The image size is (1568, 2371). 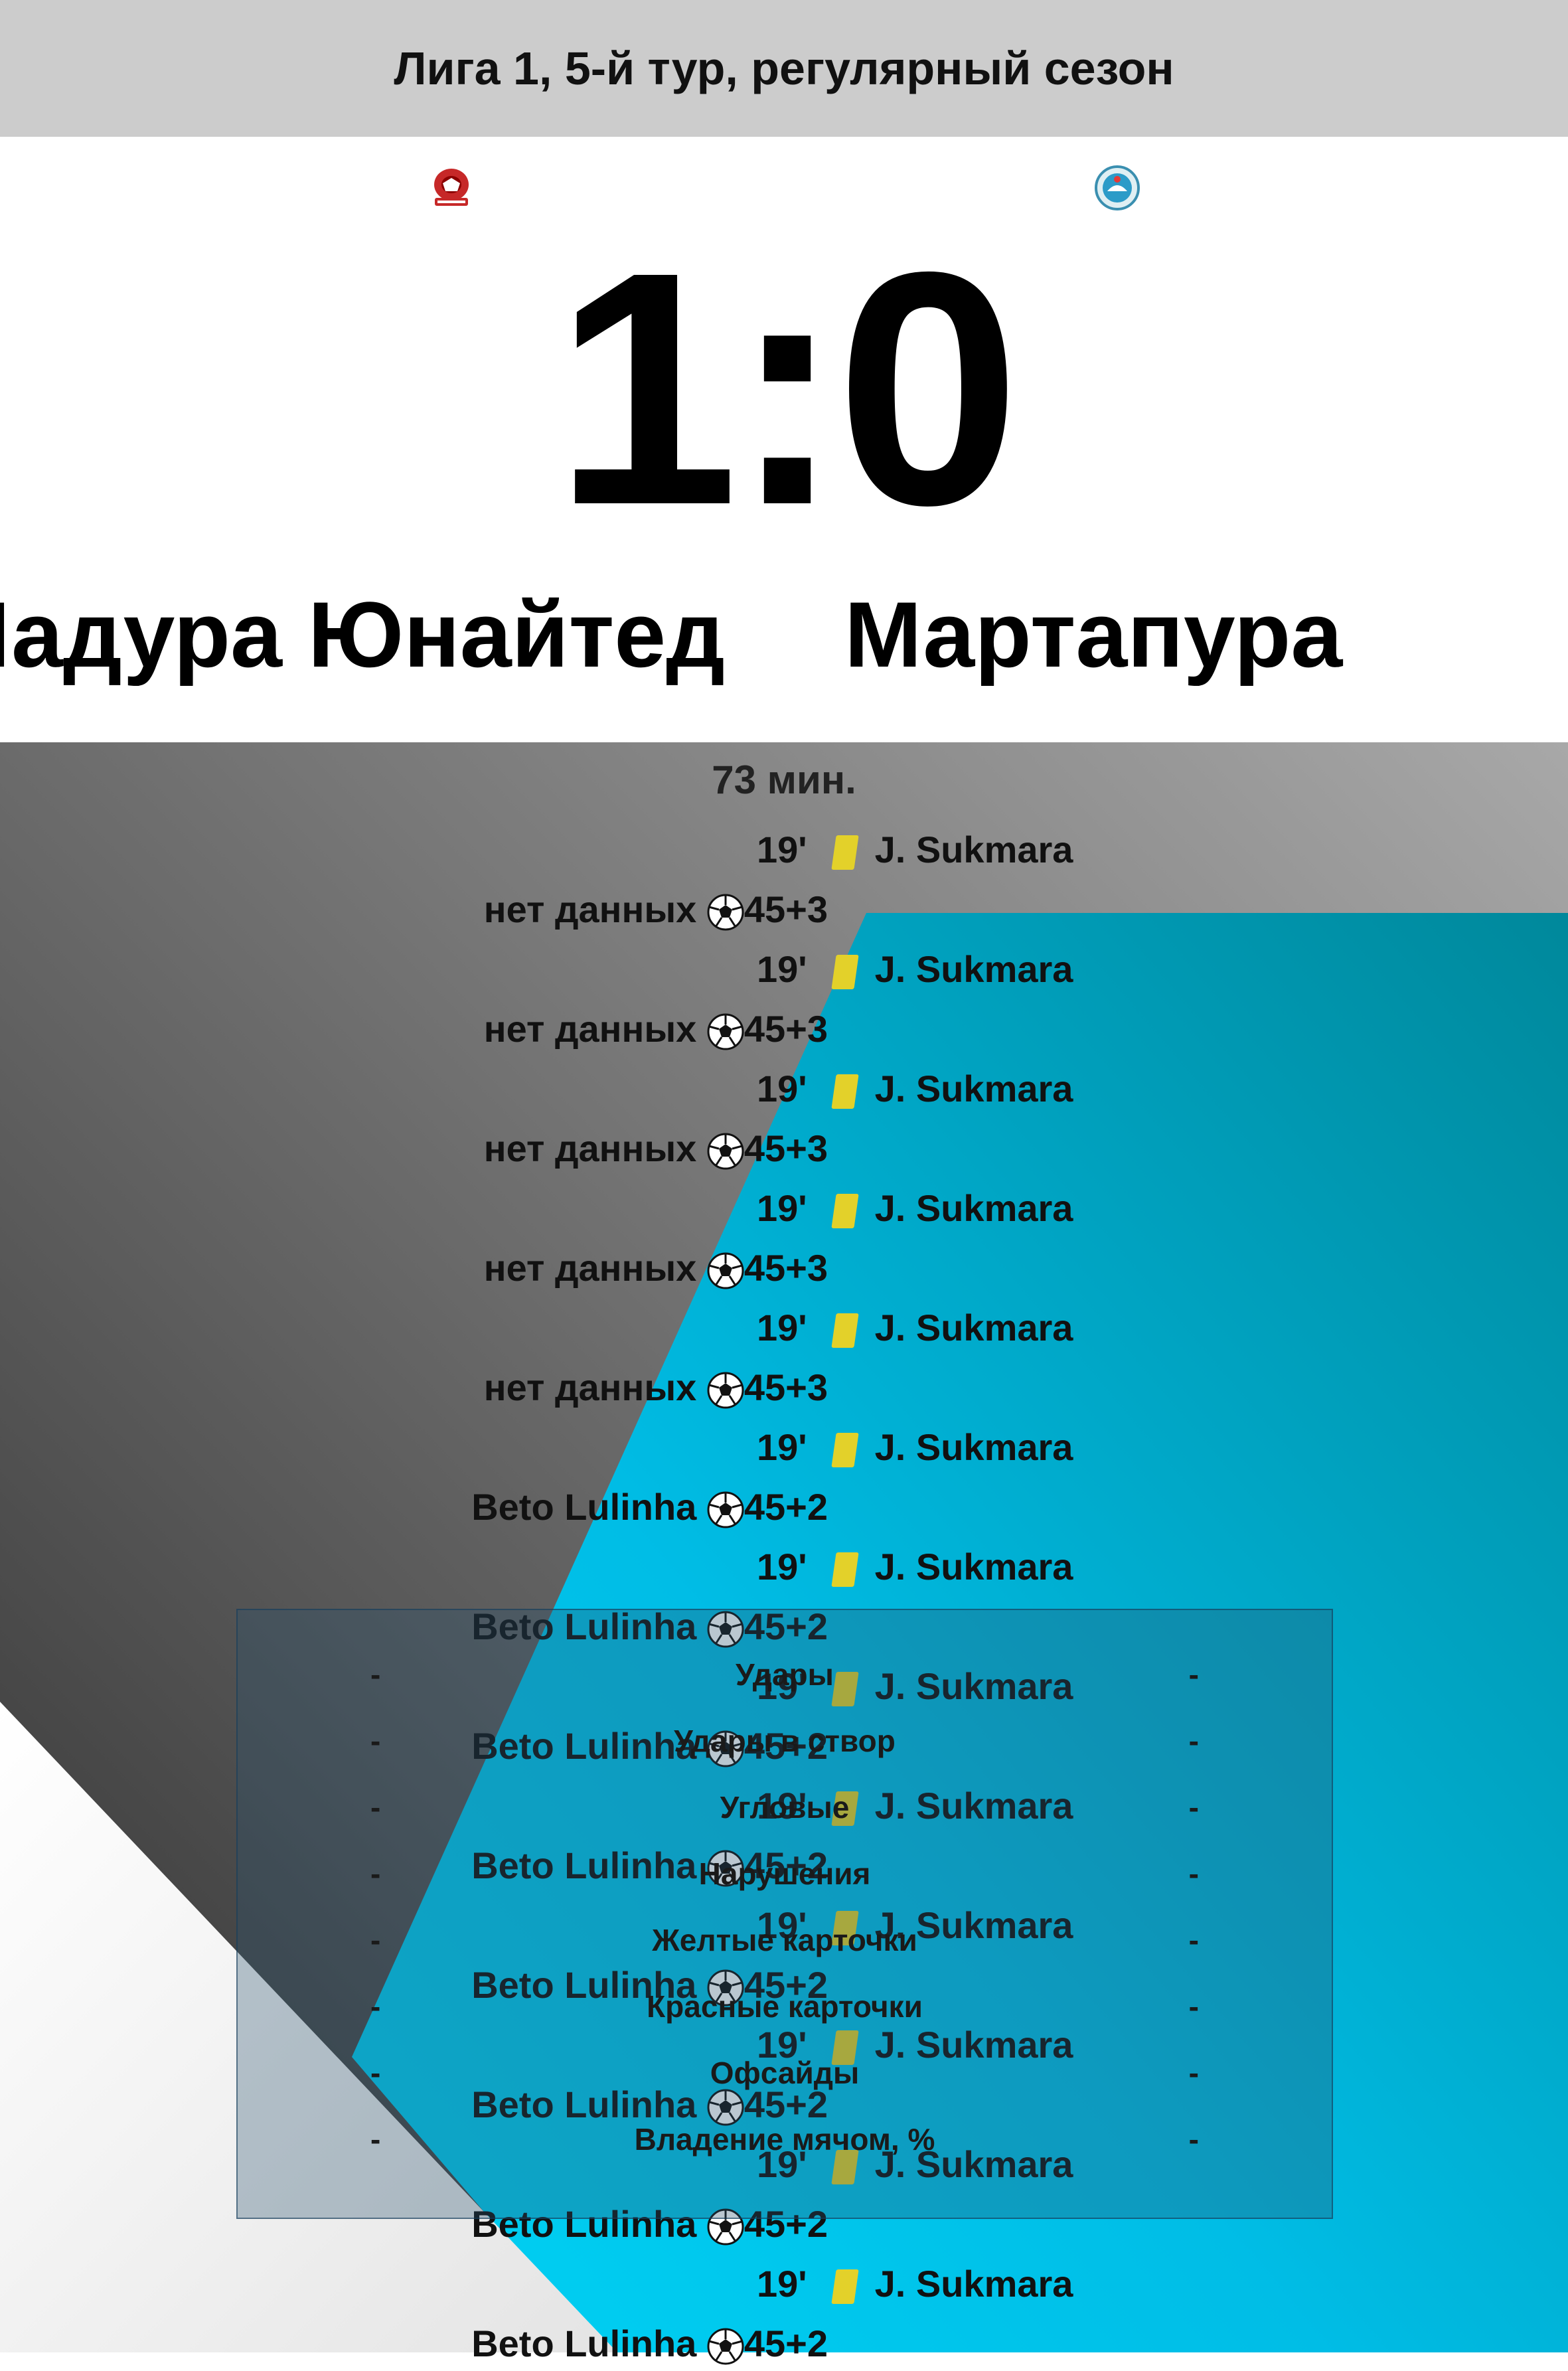 I want to click on home-team-name: Мадура Юнайтед, so click(x=362, y=634).